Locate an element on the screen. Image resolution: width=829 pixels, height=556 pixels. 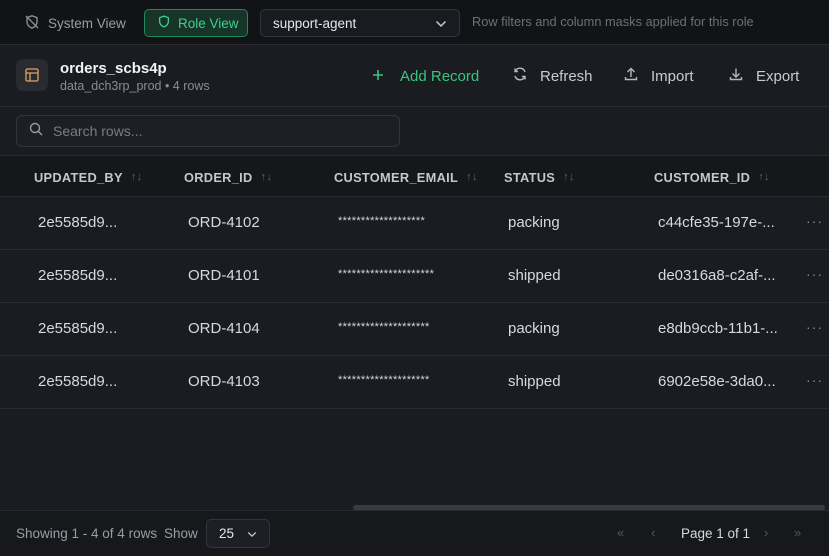
next-page-icon: › is located at coordinates (766, 532).